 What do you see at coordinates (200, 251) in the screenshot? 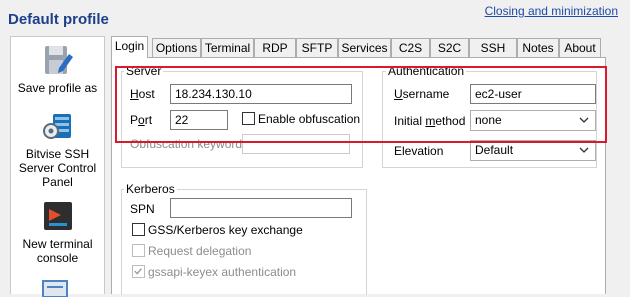
I see `request-delegation-label: Request delegation` at bounding box center [200, 251].